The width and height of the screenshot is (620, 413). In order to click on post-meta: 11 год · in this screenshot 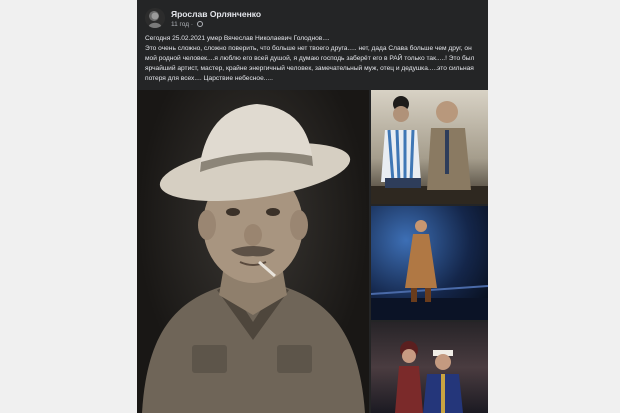, I will do `click(187, 24)`.